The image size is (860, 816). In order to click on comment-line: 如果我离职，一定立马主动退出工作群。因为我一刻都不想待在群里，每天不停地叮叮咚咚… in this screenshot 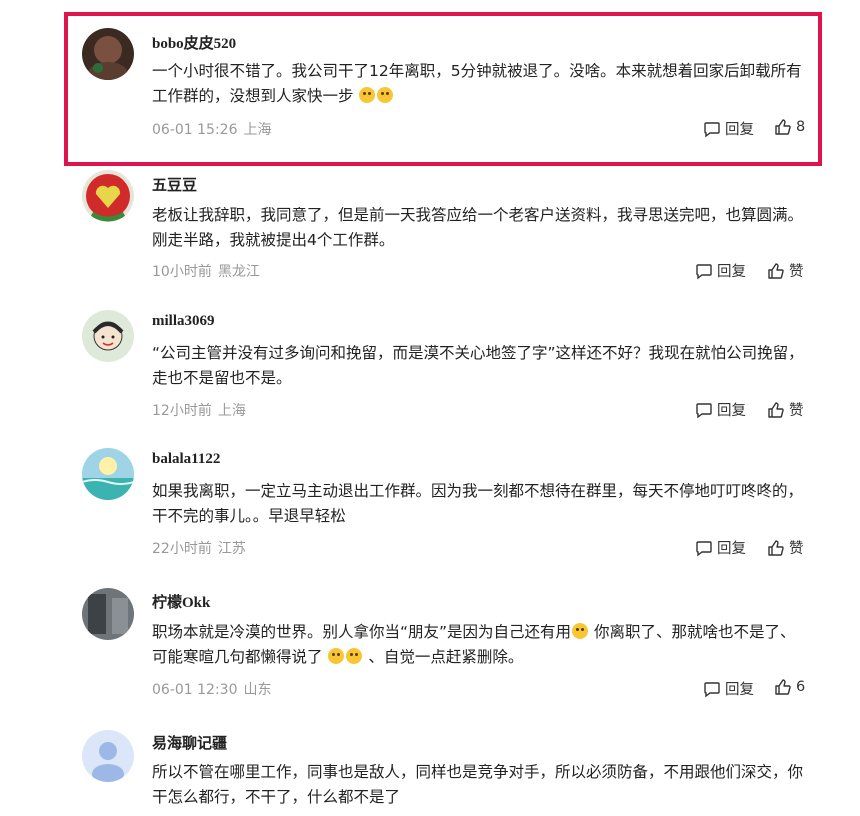, I will do `click(478, 491)`.